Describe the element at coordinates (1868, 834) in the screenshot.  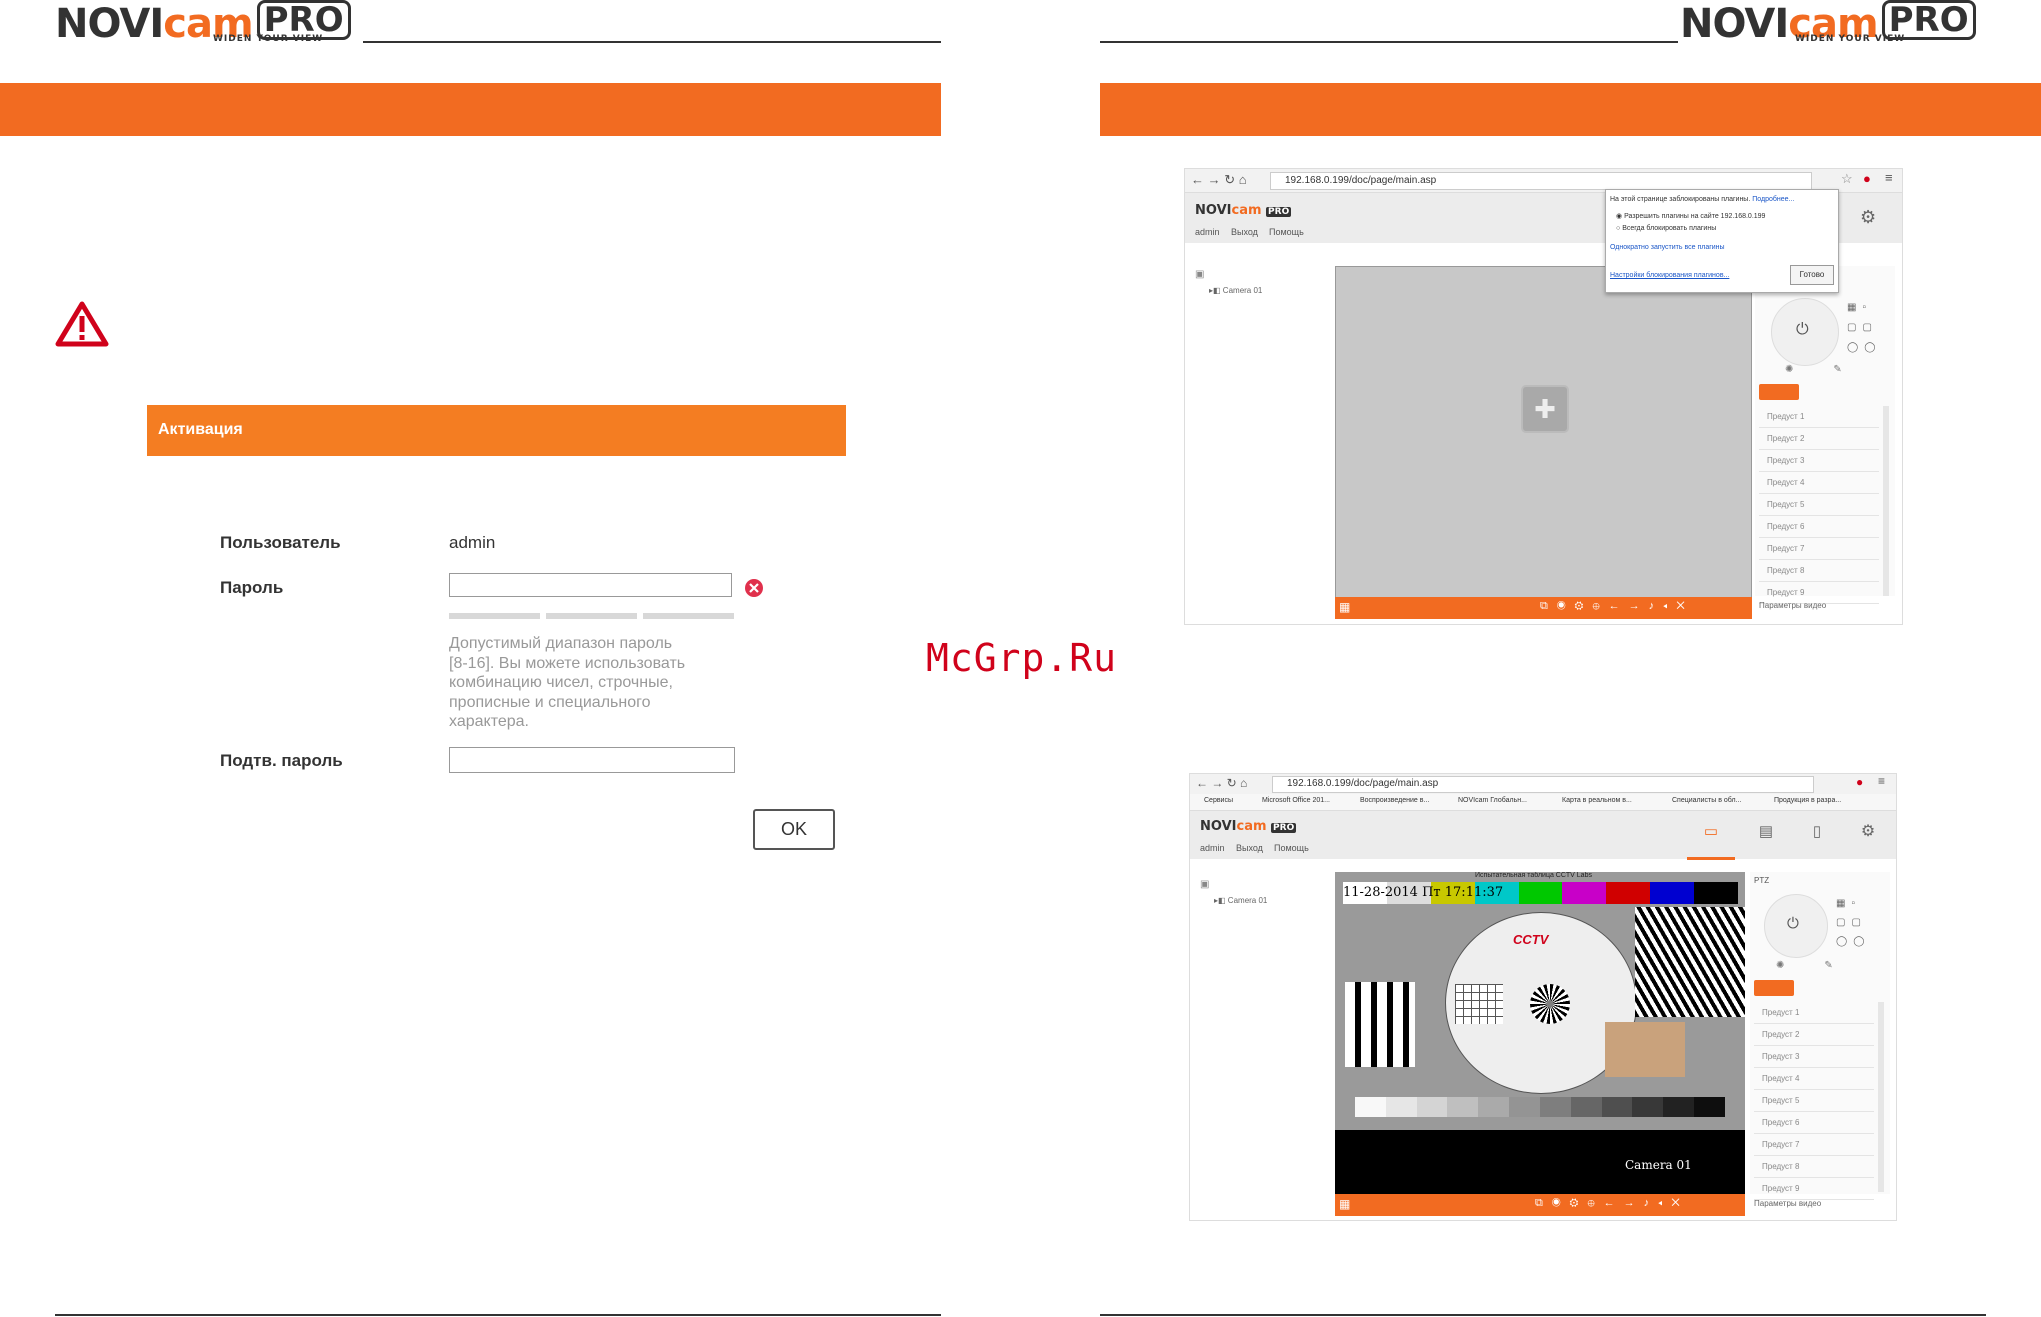
I see `tab-settings: ⚙` at that location.